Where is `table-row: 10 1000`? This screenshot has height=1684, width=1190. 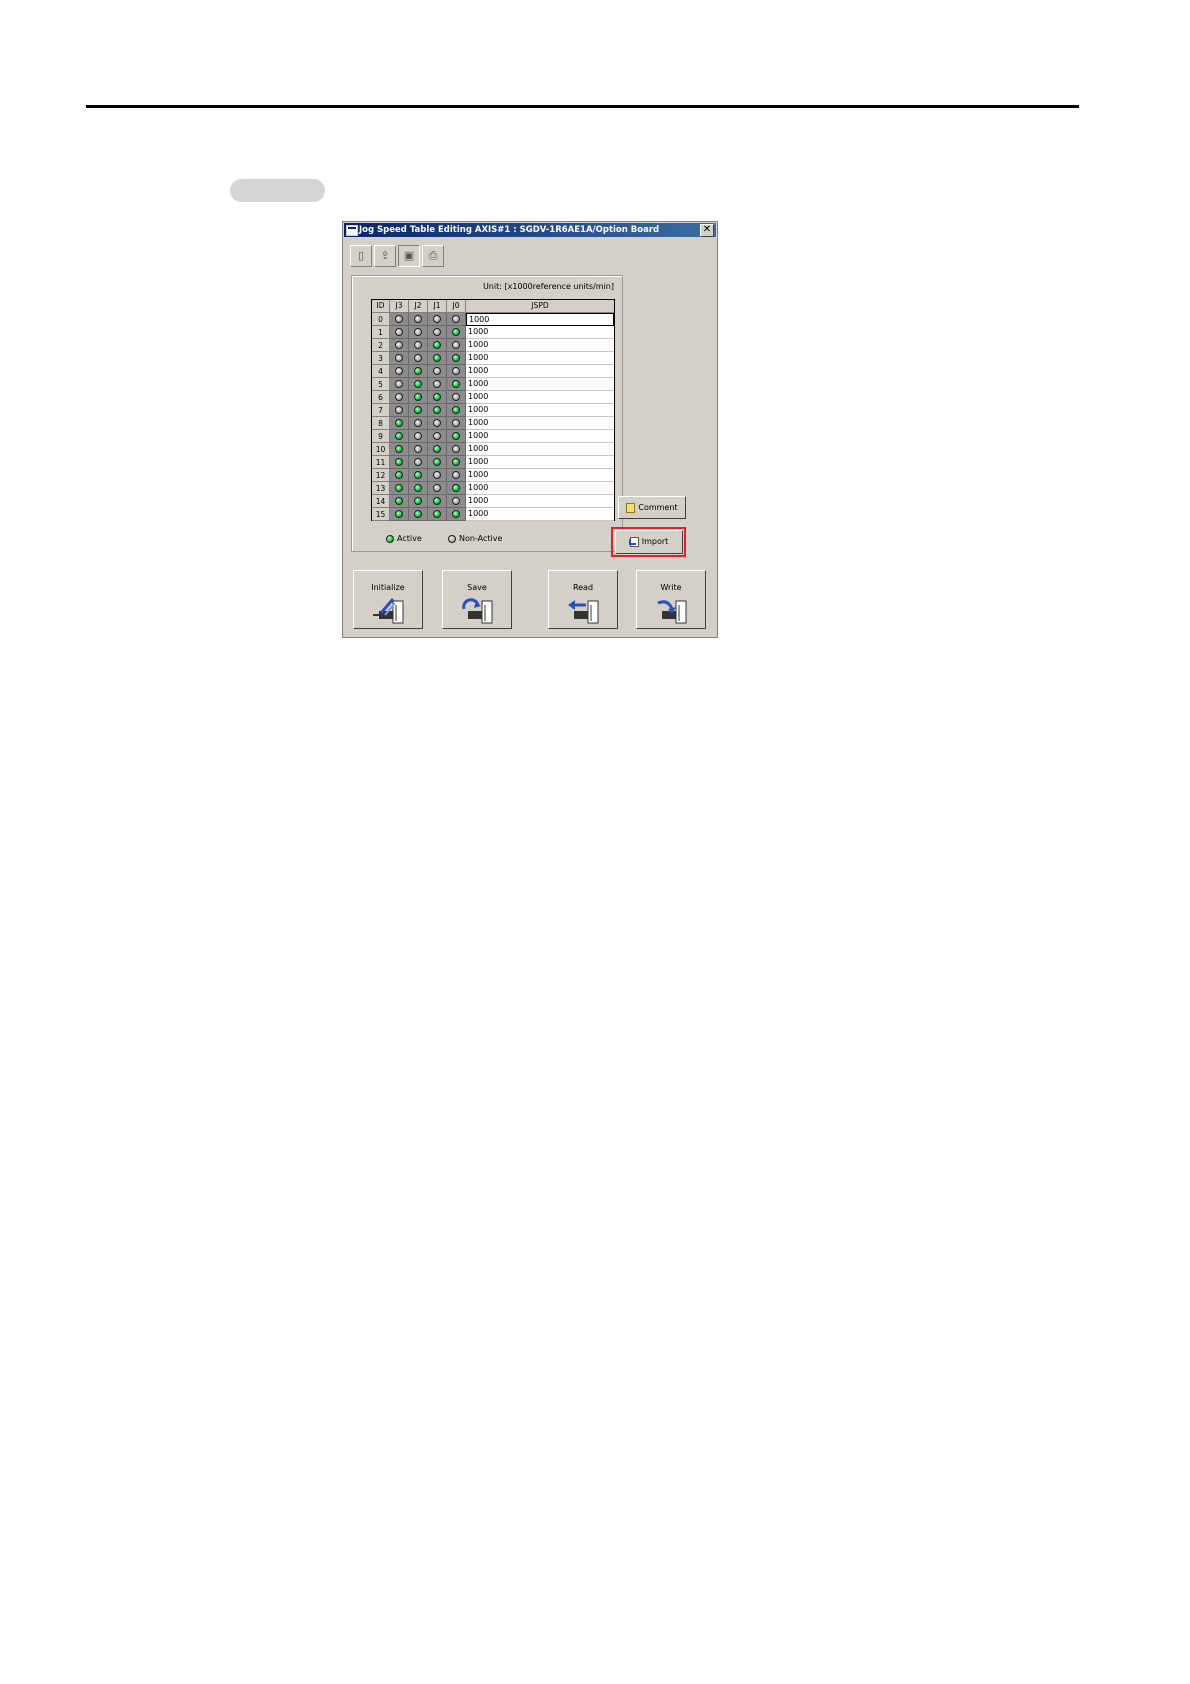 table-row: 10 1000 is located at coordinates (493, 449).